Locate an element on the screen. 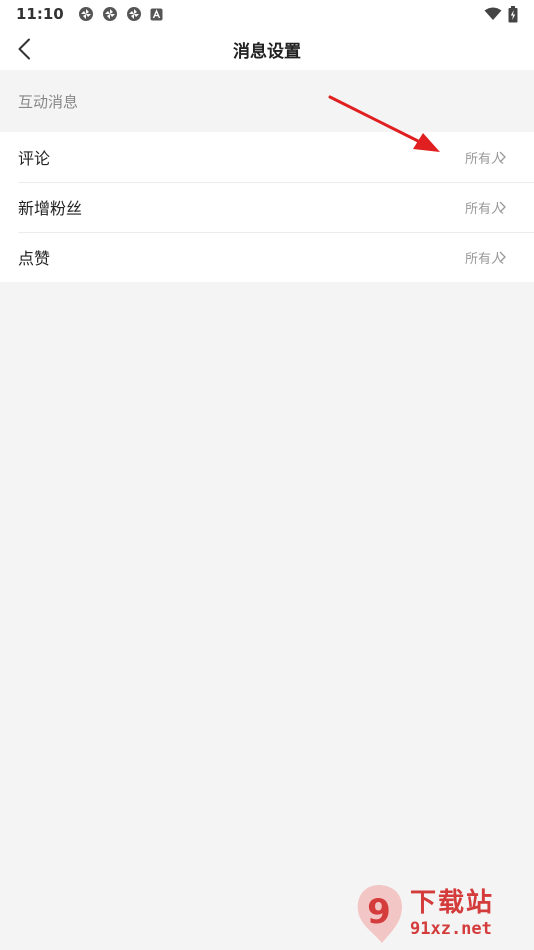 This screenshot has width=534, height=950. list-item-likes: 点赞 所有人 is located at coordinates (267, 257).